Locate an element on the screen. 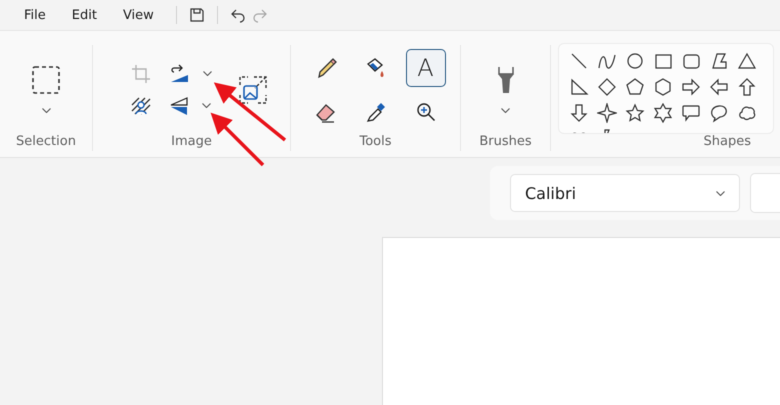 Image resolution: width=780 pixels, height=405 pixels. triangle-shape-icon is located at coordinates (746, 61).